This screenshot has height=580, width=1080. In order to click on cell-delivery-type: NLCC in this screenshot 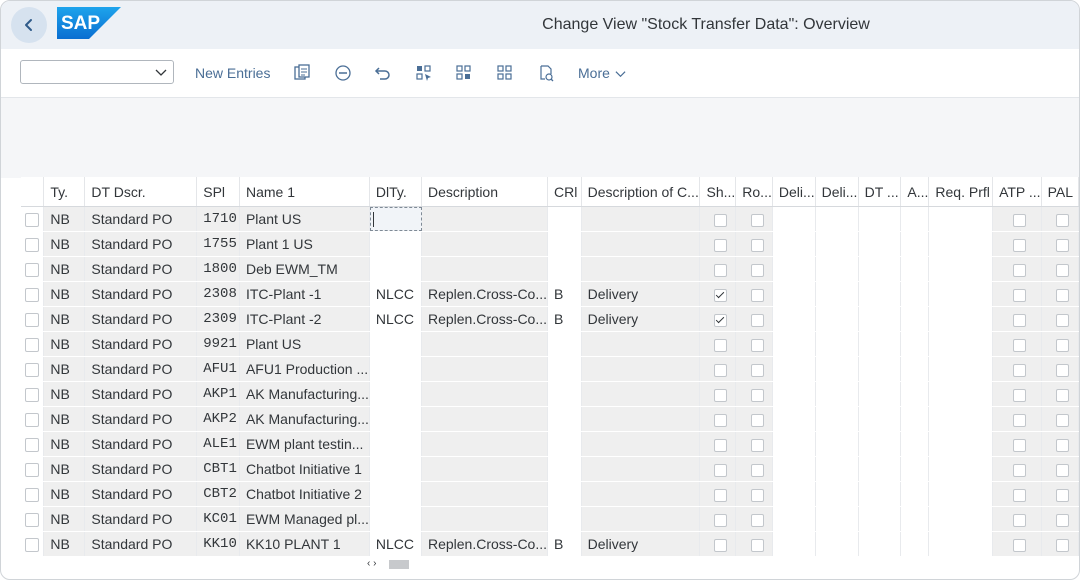, I will do `click(395, 544)`.